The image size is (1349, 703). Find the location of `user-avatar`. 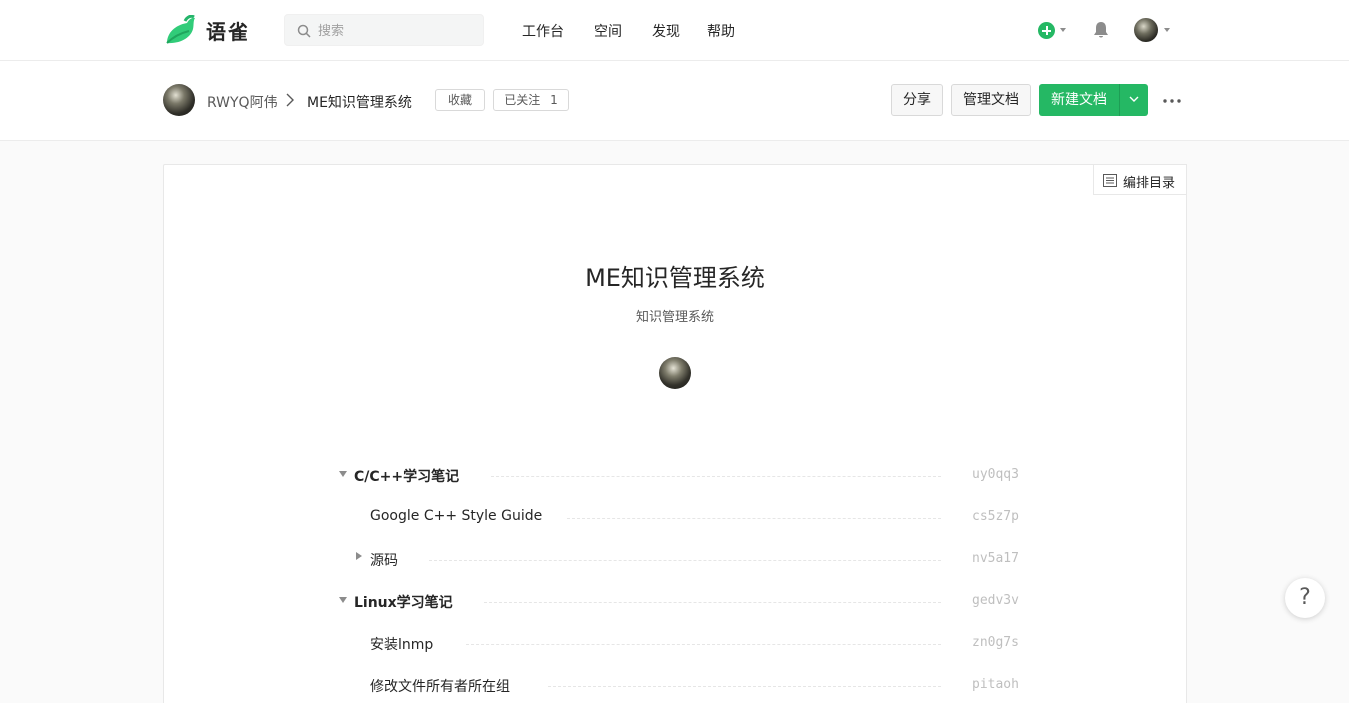

user-avatar is located at coordinates (1146, 30).